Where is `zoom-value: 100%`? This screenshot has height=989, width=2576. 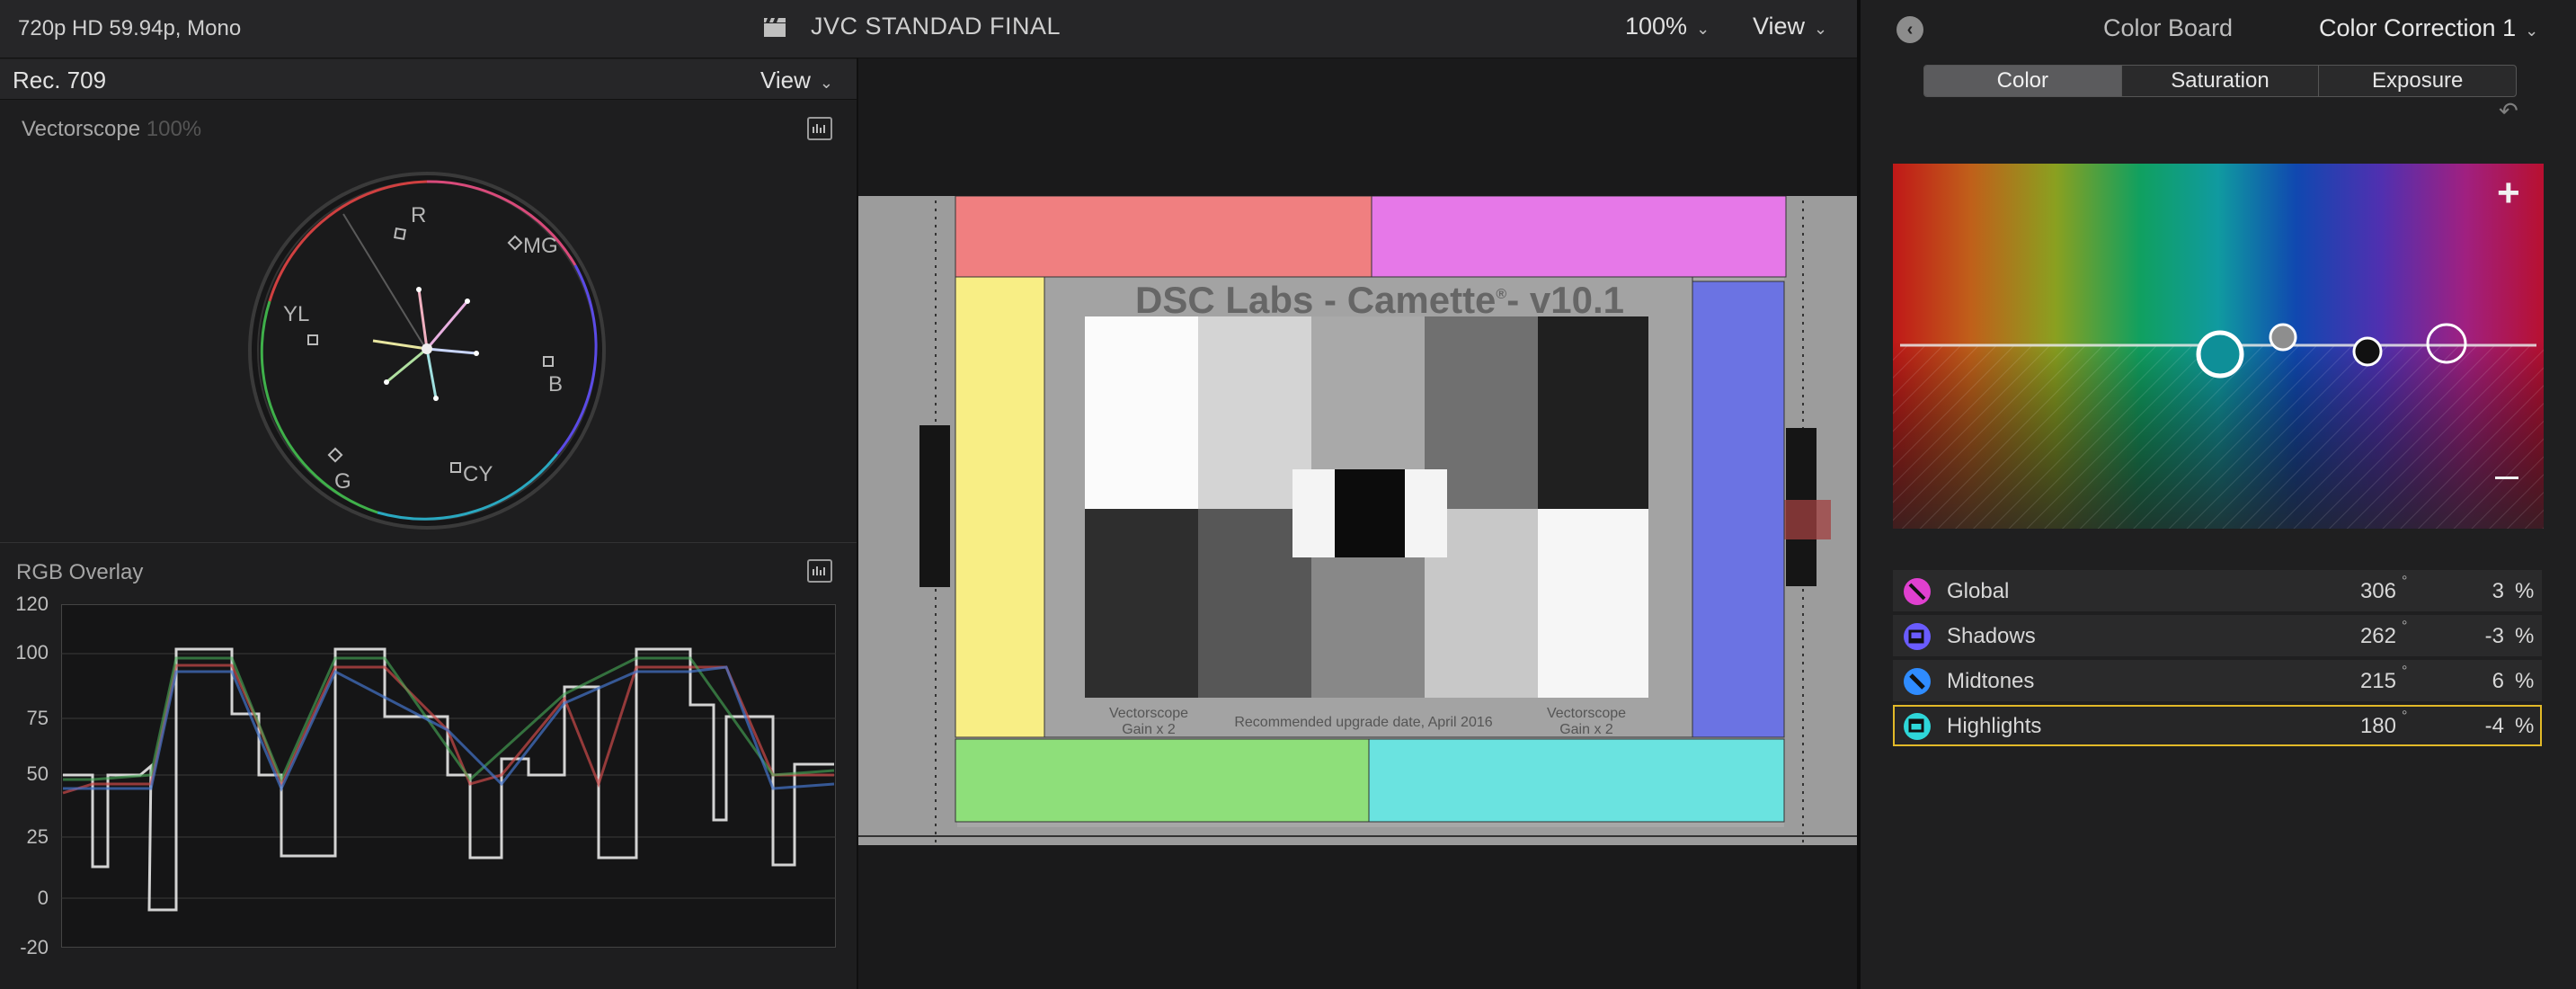
zoom-value: 100% is located at coordinates (1656, 26).